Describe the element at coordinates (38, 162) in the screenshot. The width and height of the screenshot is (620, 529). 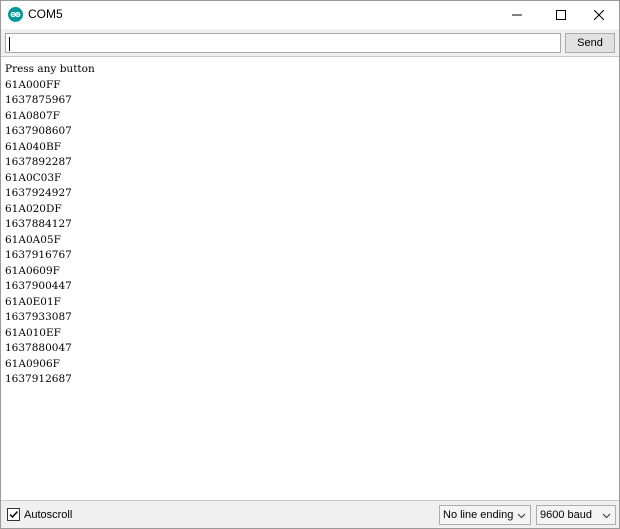
I see `output-line: 1637892287` at that location.